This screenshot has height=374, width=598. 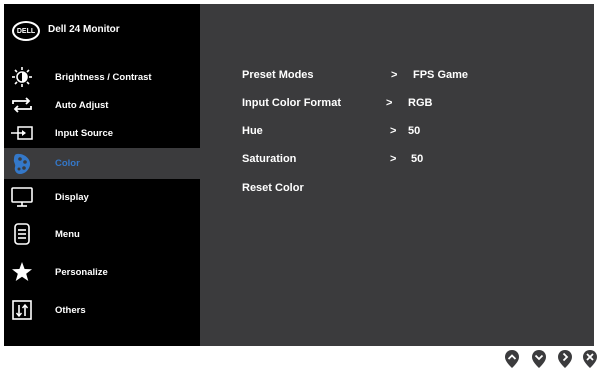 I want to click on menu-item-menu: Menu, so click(x=102, y=234).